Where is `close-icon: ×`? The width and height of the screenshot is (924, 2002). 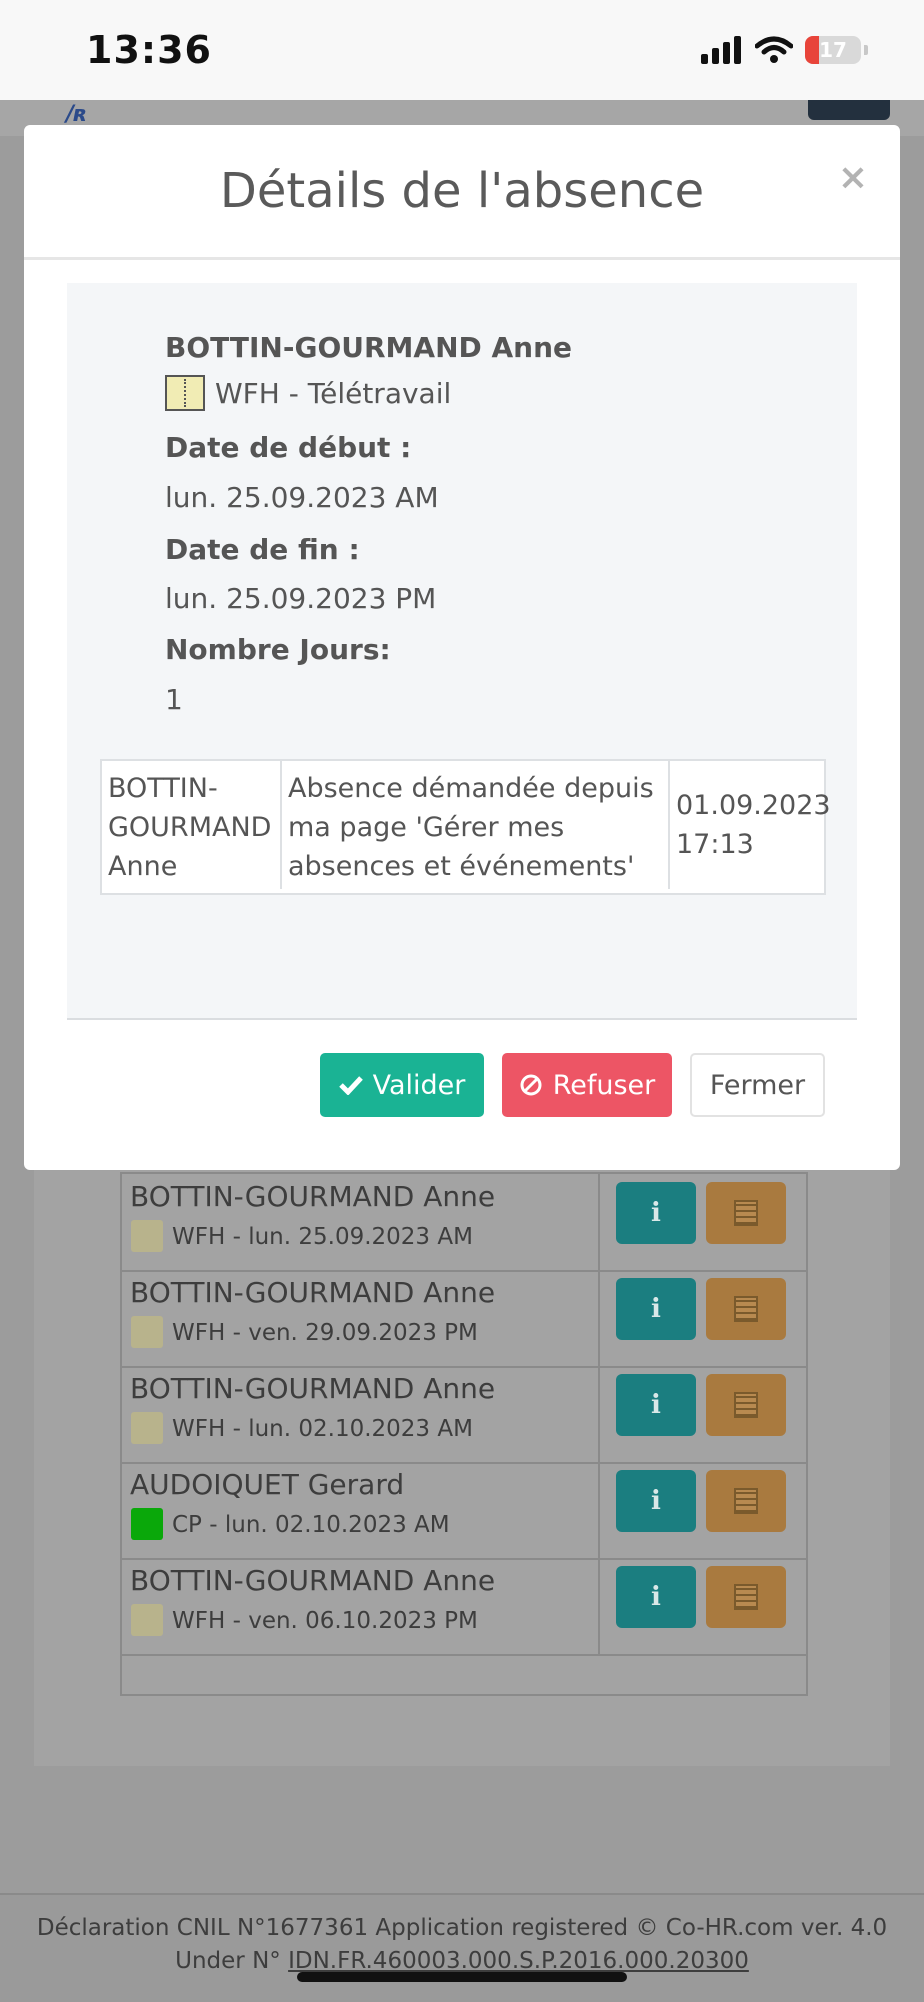 close-icon: × is located at coordinates (853, 177).